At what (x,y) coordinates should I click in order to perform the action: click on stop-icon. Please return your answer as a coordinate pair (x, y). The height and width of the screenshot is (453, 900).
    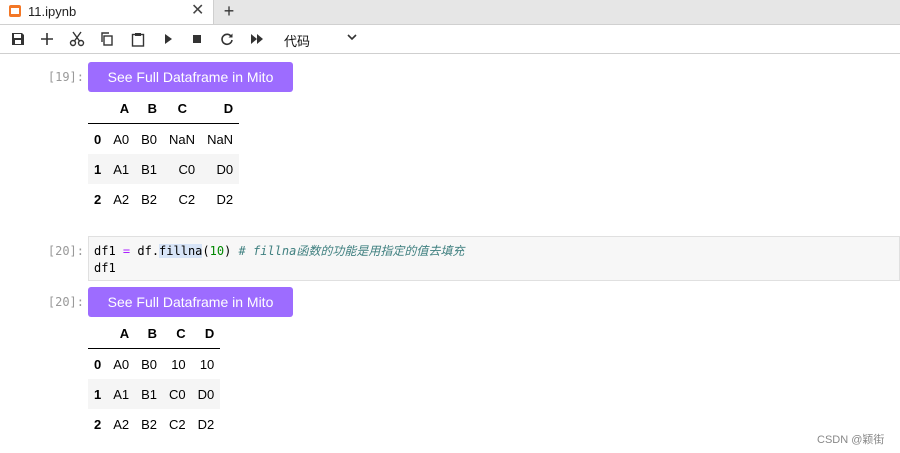
    Looking at the image, I should click on (197, 39).